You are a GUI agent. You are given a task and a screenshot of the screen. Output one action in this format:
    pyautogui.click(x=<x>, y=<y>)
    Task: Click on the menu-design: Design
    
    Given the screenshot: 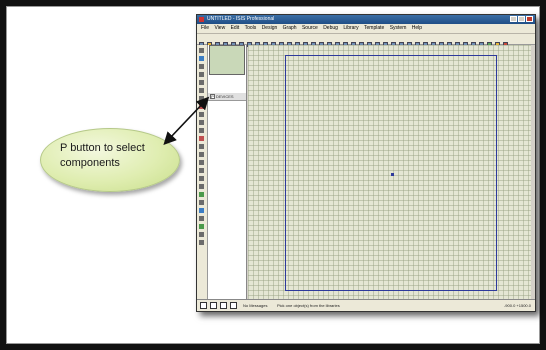 What is the action you would take?
    pyautogui.click(x=270, y=28)
    